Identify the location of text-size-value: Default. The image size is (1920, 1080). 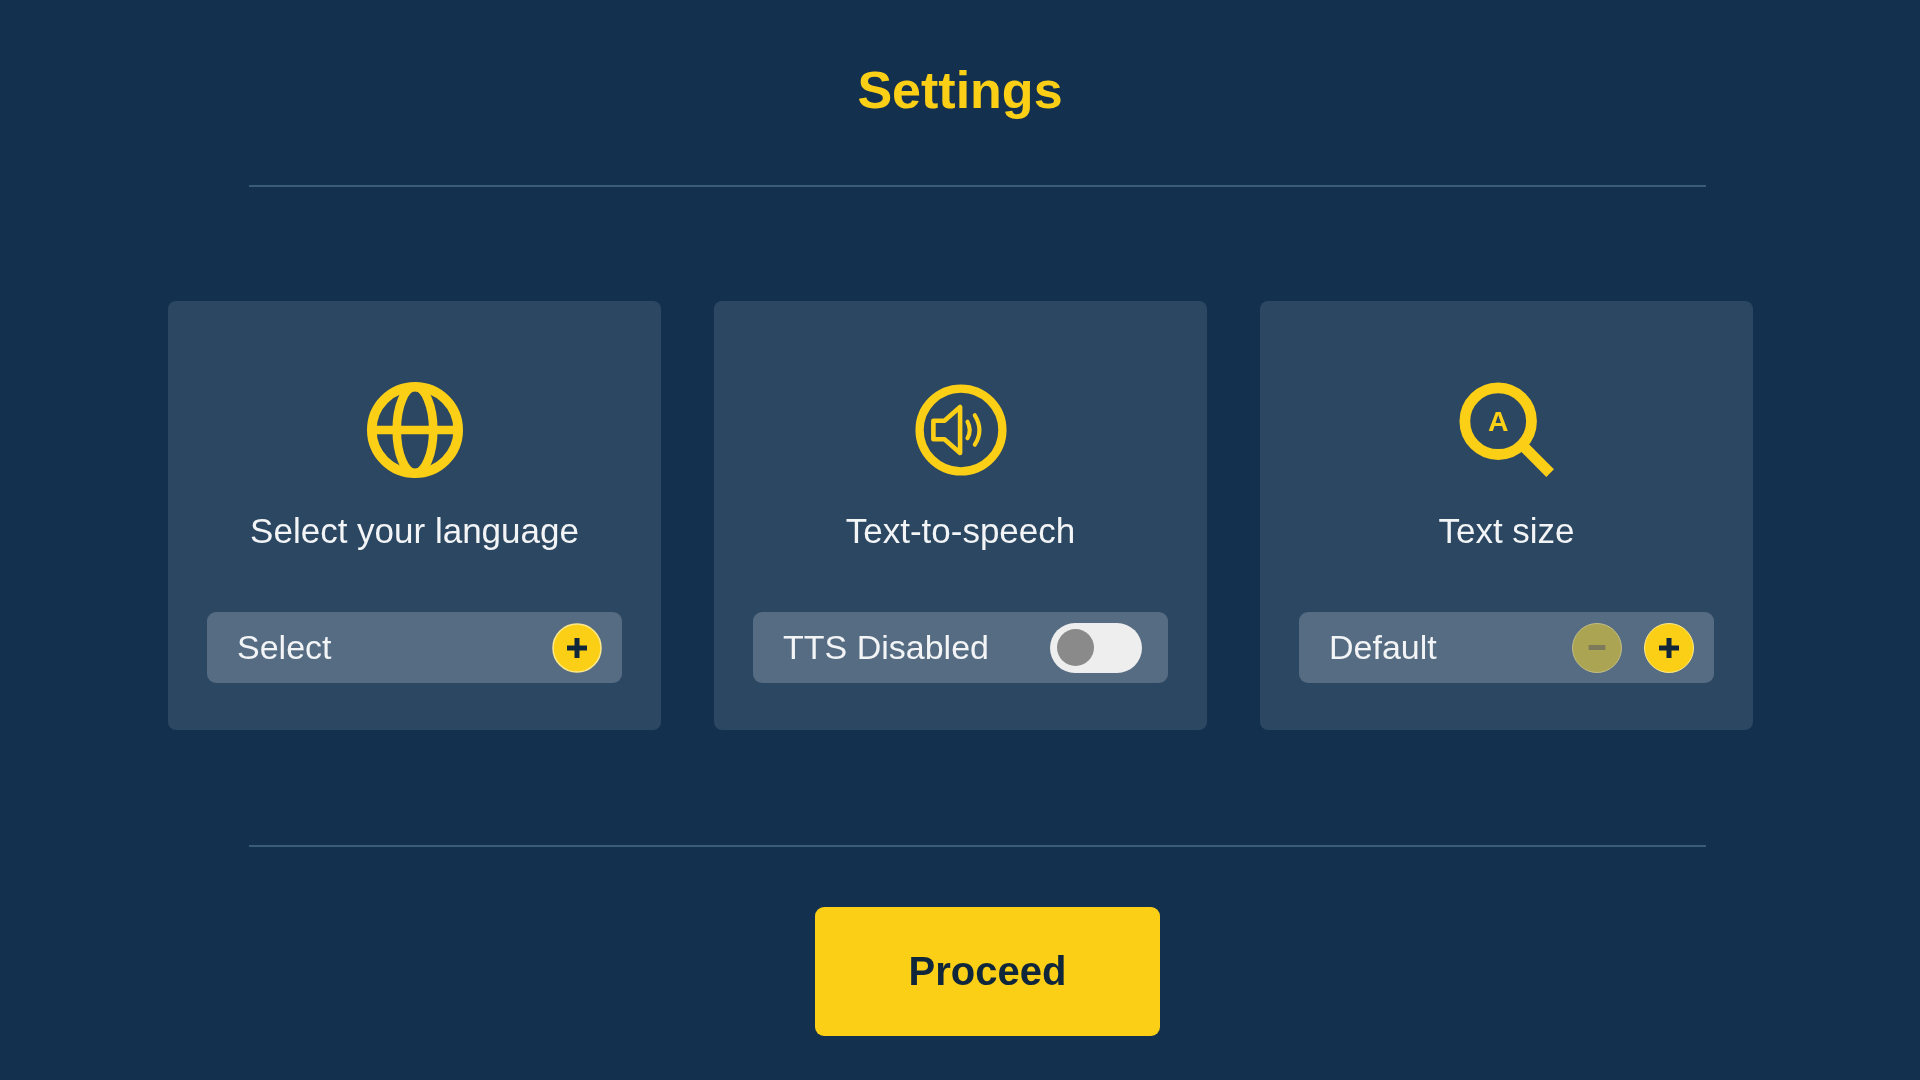
(1383, 647).